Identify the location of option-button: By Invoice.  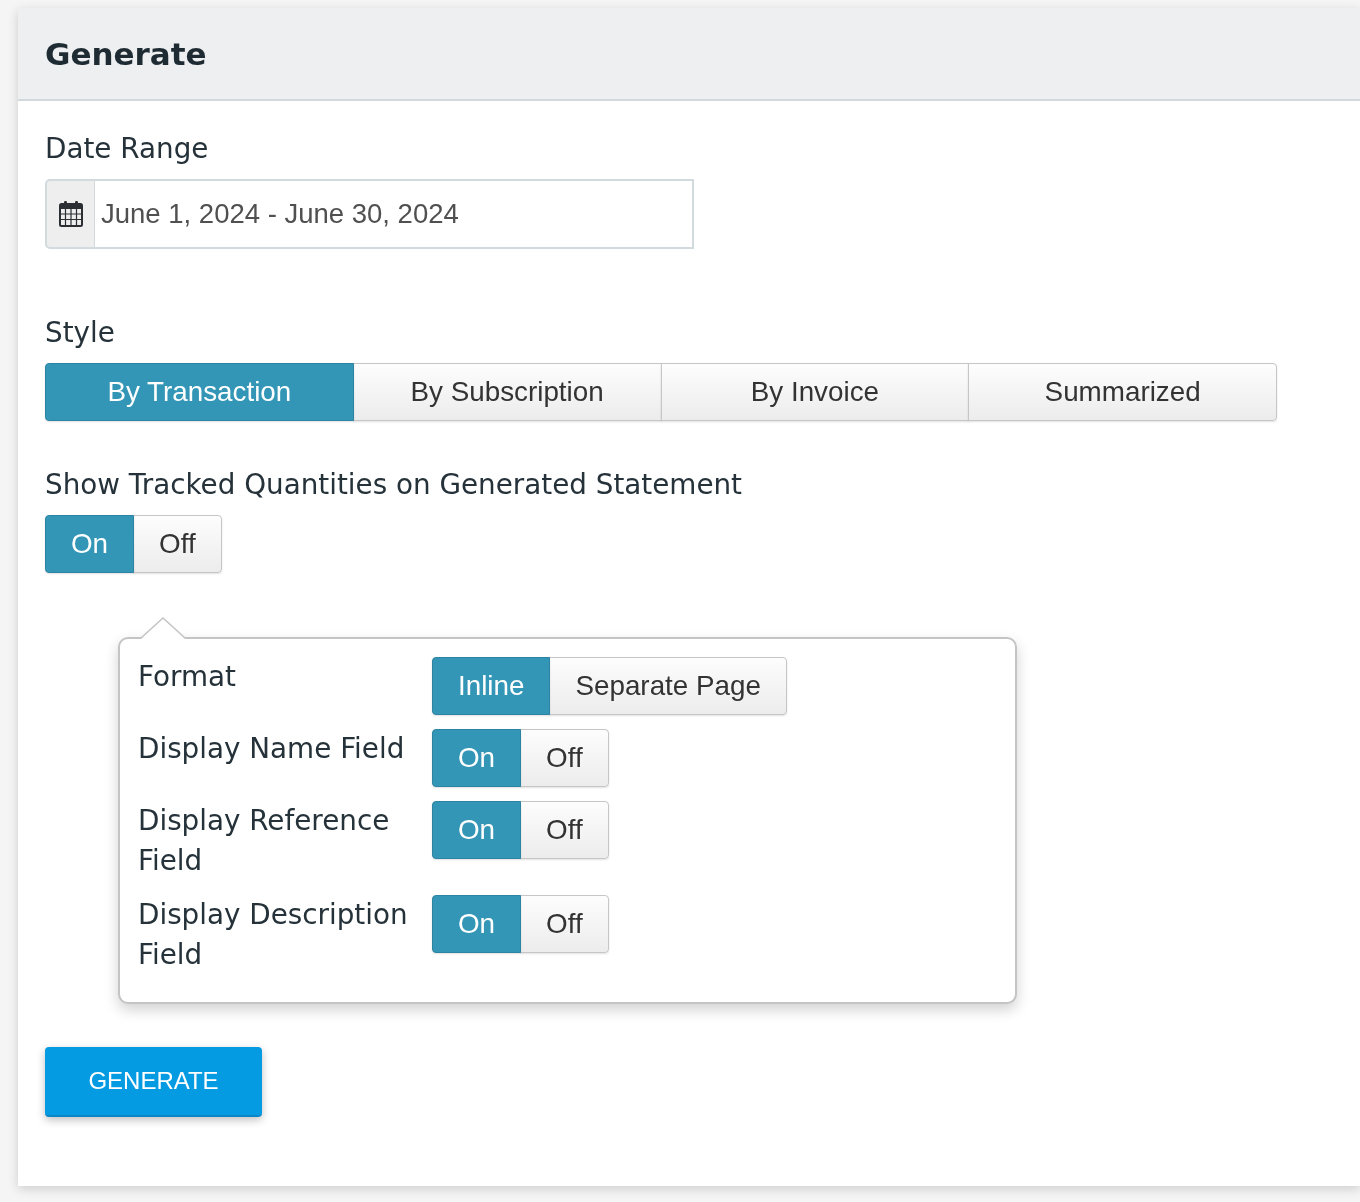
(815, 392).